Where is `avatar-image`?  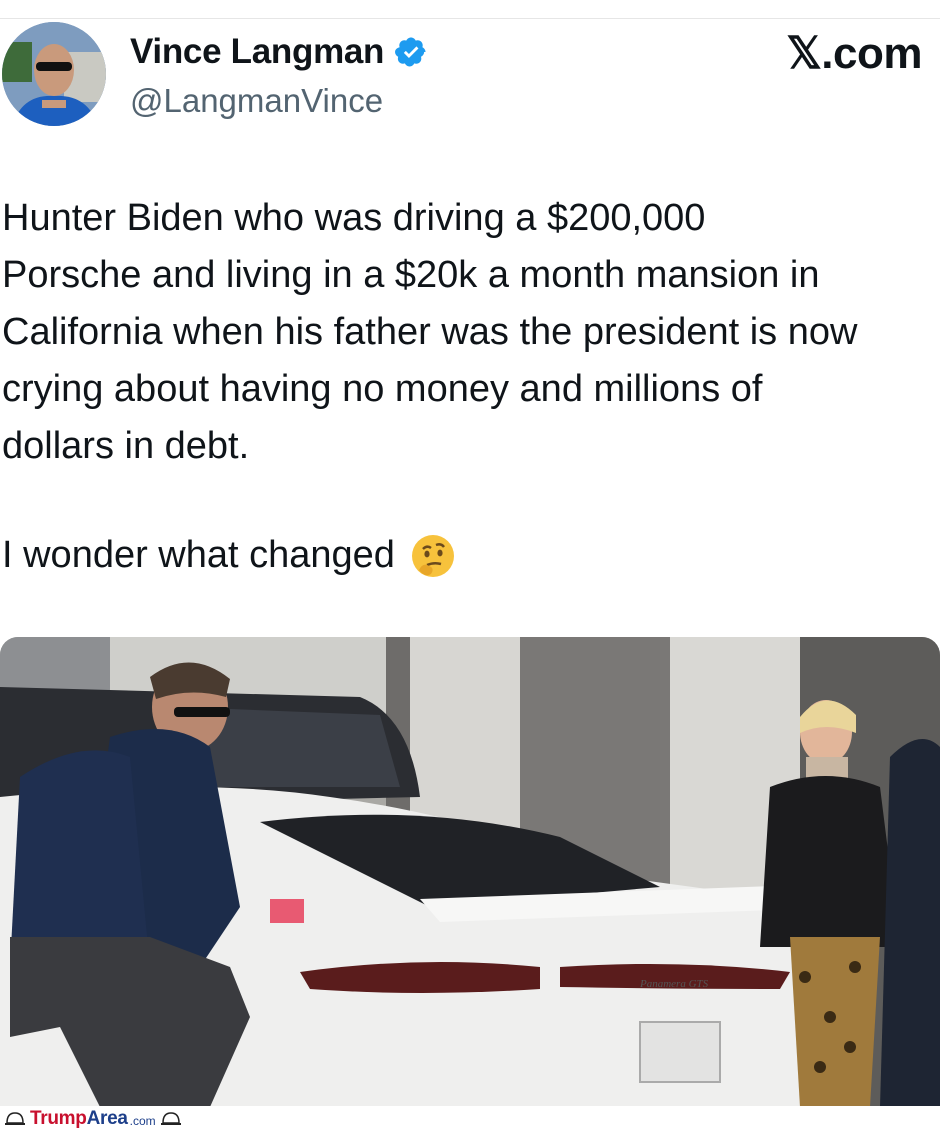 avatar-image is located at coordinates (54, 74).